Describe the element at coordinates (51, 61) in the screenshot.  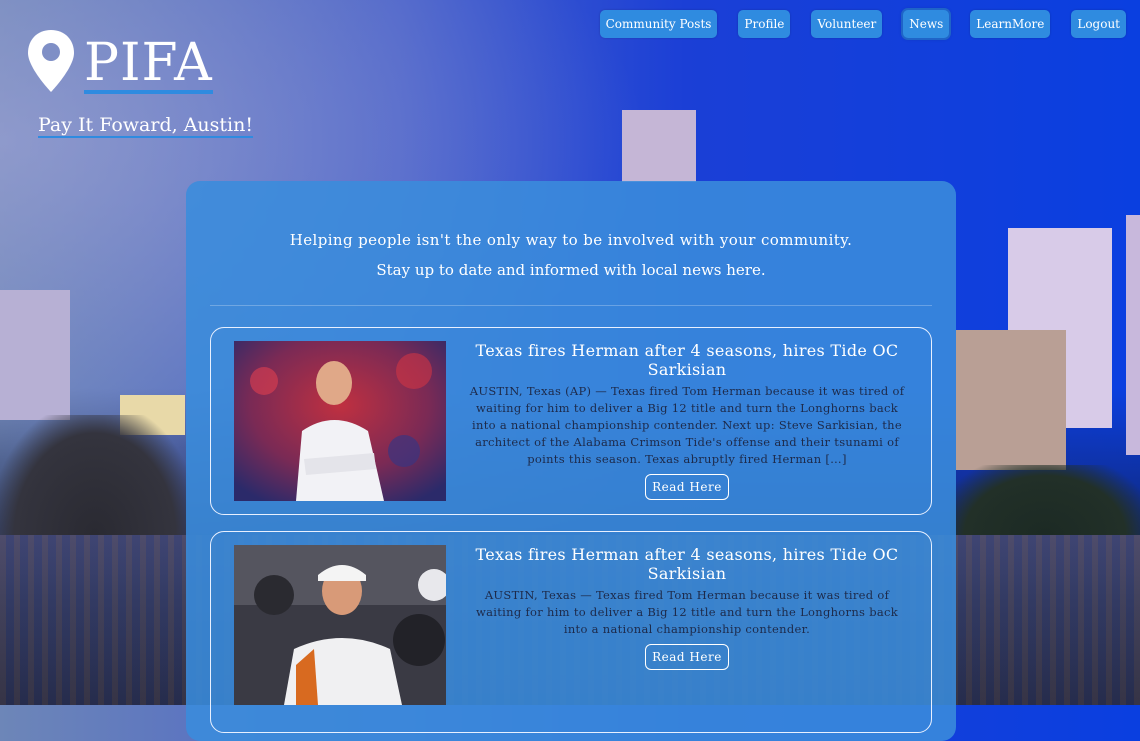
I see `map-pin-icon` at that location.